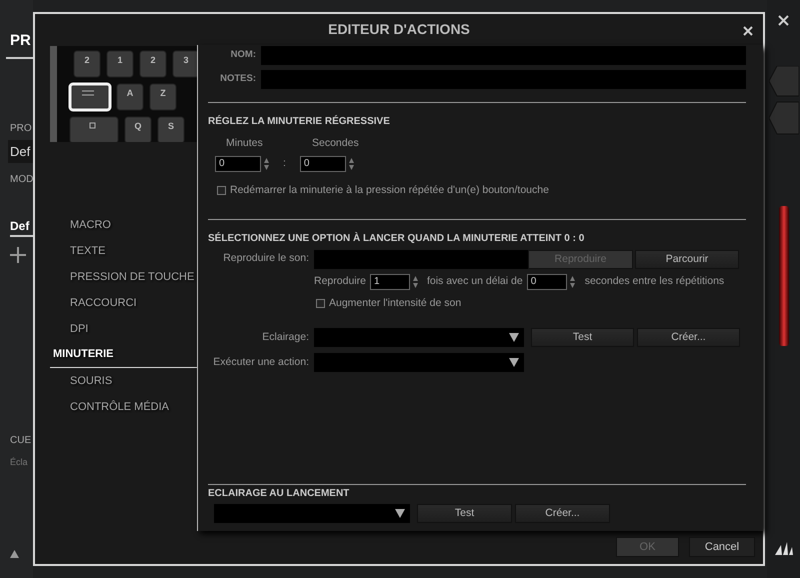 The width and height of the screenshot is (800, 578). What do you see at coordinates (279, 494) in the screenshot?
I see `section-heading: ECLAIRAGE AU LANCEMENT` at bounding box center [279, 494].